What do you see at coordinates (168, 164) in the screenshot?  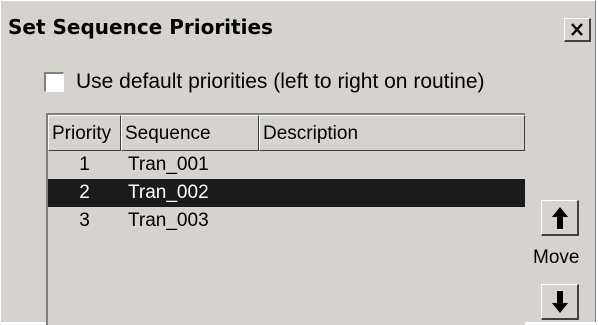 I see `row-sequence: Tran_001` at bounding box center [168, 164].